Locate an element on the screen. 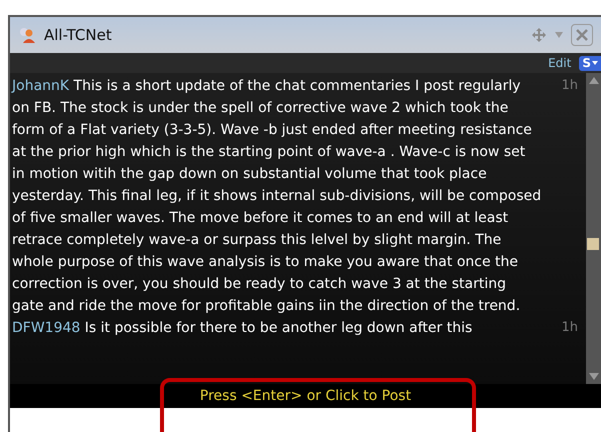  close-icon is located at coordinates (582, 35).